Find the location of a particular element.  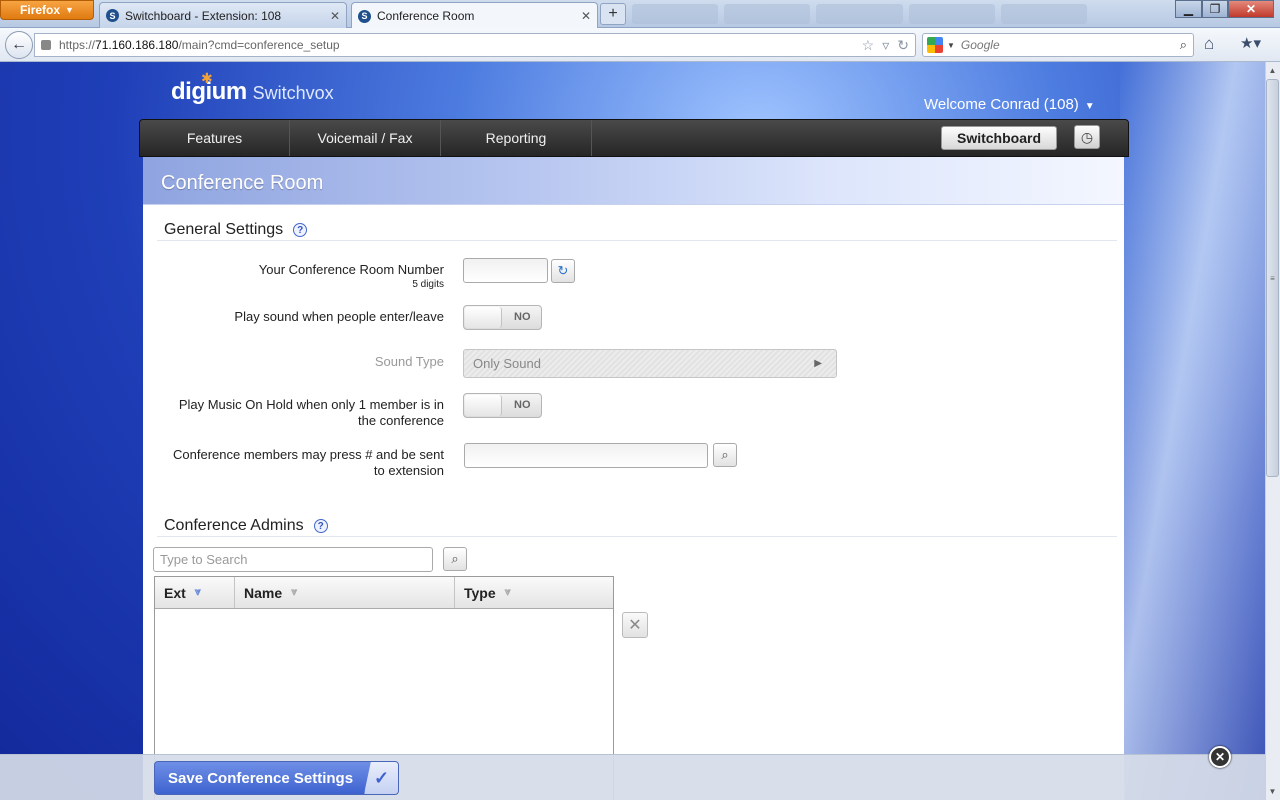

tab-switchboard: S Switchboard - Extension: 108 ✕ is located at coordinates (223, 15).